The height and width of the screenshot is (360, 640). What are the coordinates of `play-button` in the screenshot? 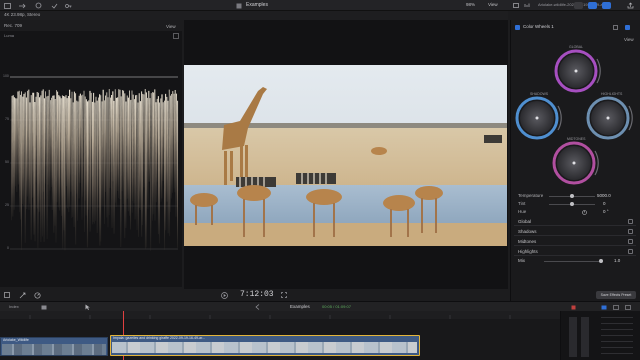 It's located at (224, 295).